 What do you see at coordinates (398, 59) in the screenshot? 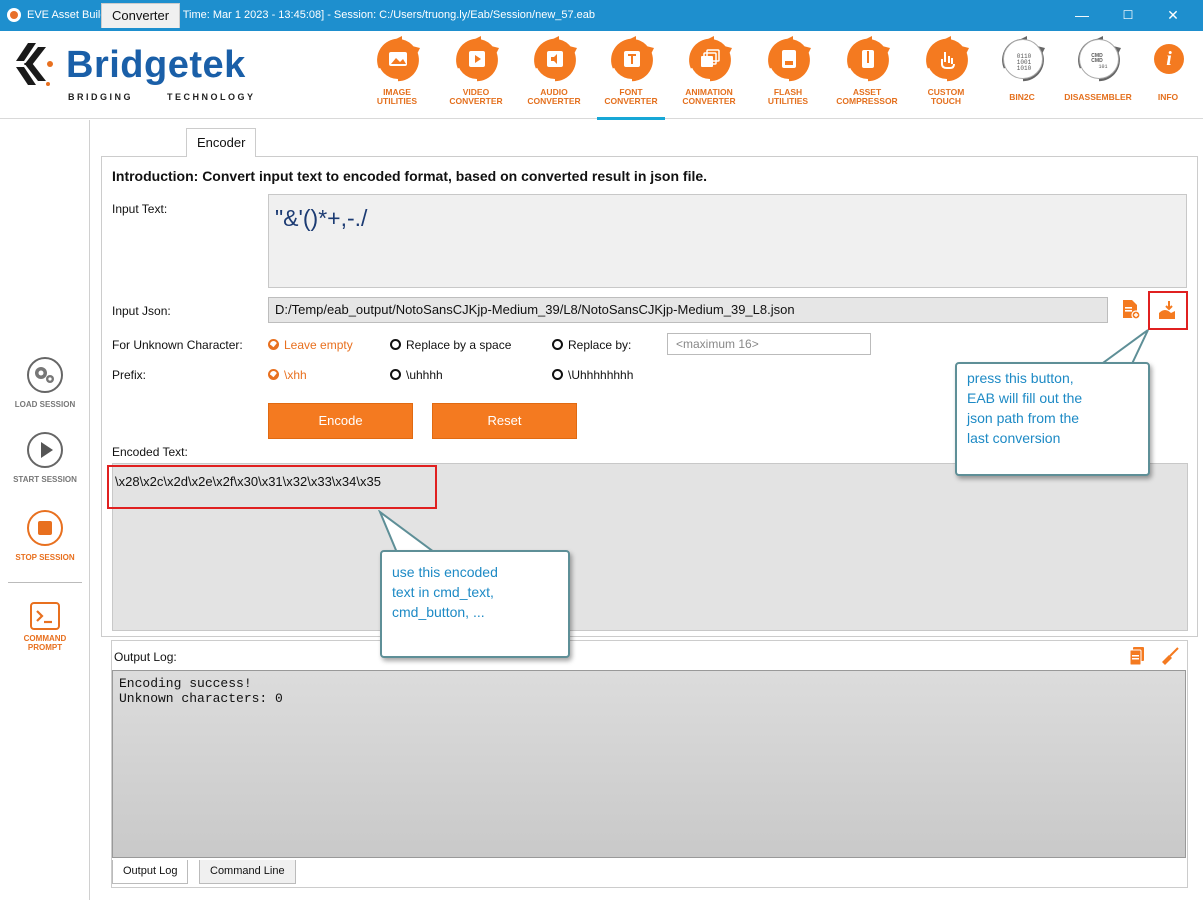
I see `image-icon` at bounding box center [398, 59].